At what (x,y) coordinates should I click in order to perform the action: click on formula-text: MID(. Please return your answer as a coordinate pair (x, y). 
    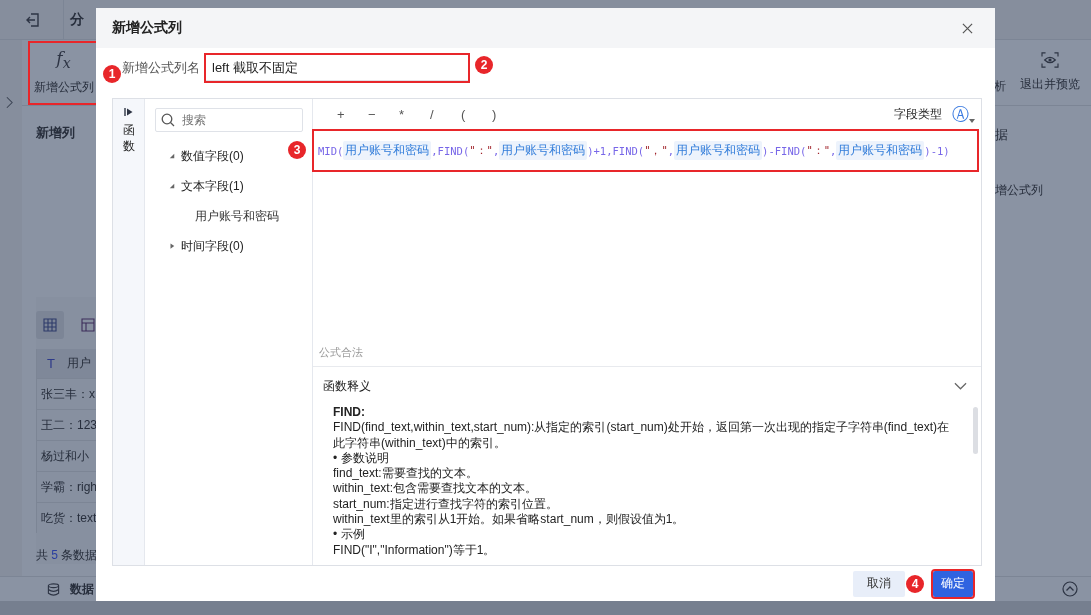
    Looking at the image, I should click on (331, 150).